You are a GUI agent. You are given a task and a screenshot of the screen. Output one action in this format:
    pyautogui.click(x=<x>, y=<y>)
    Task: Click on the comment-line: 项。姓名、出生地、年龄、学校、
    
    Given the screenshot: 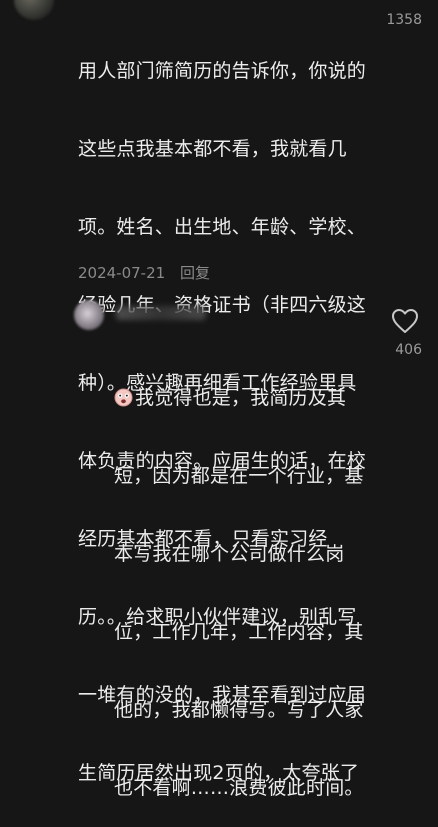 What is the action you would take?
    pyautogui.click(x=222, y=227)
    